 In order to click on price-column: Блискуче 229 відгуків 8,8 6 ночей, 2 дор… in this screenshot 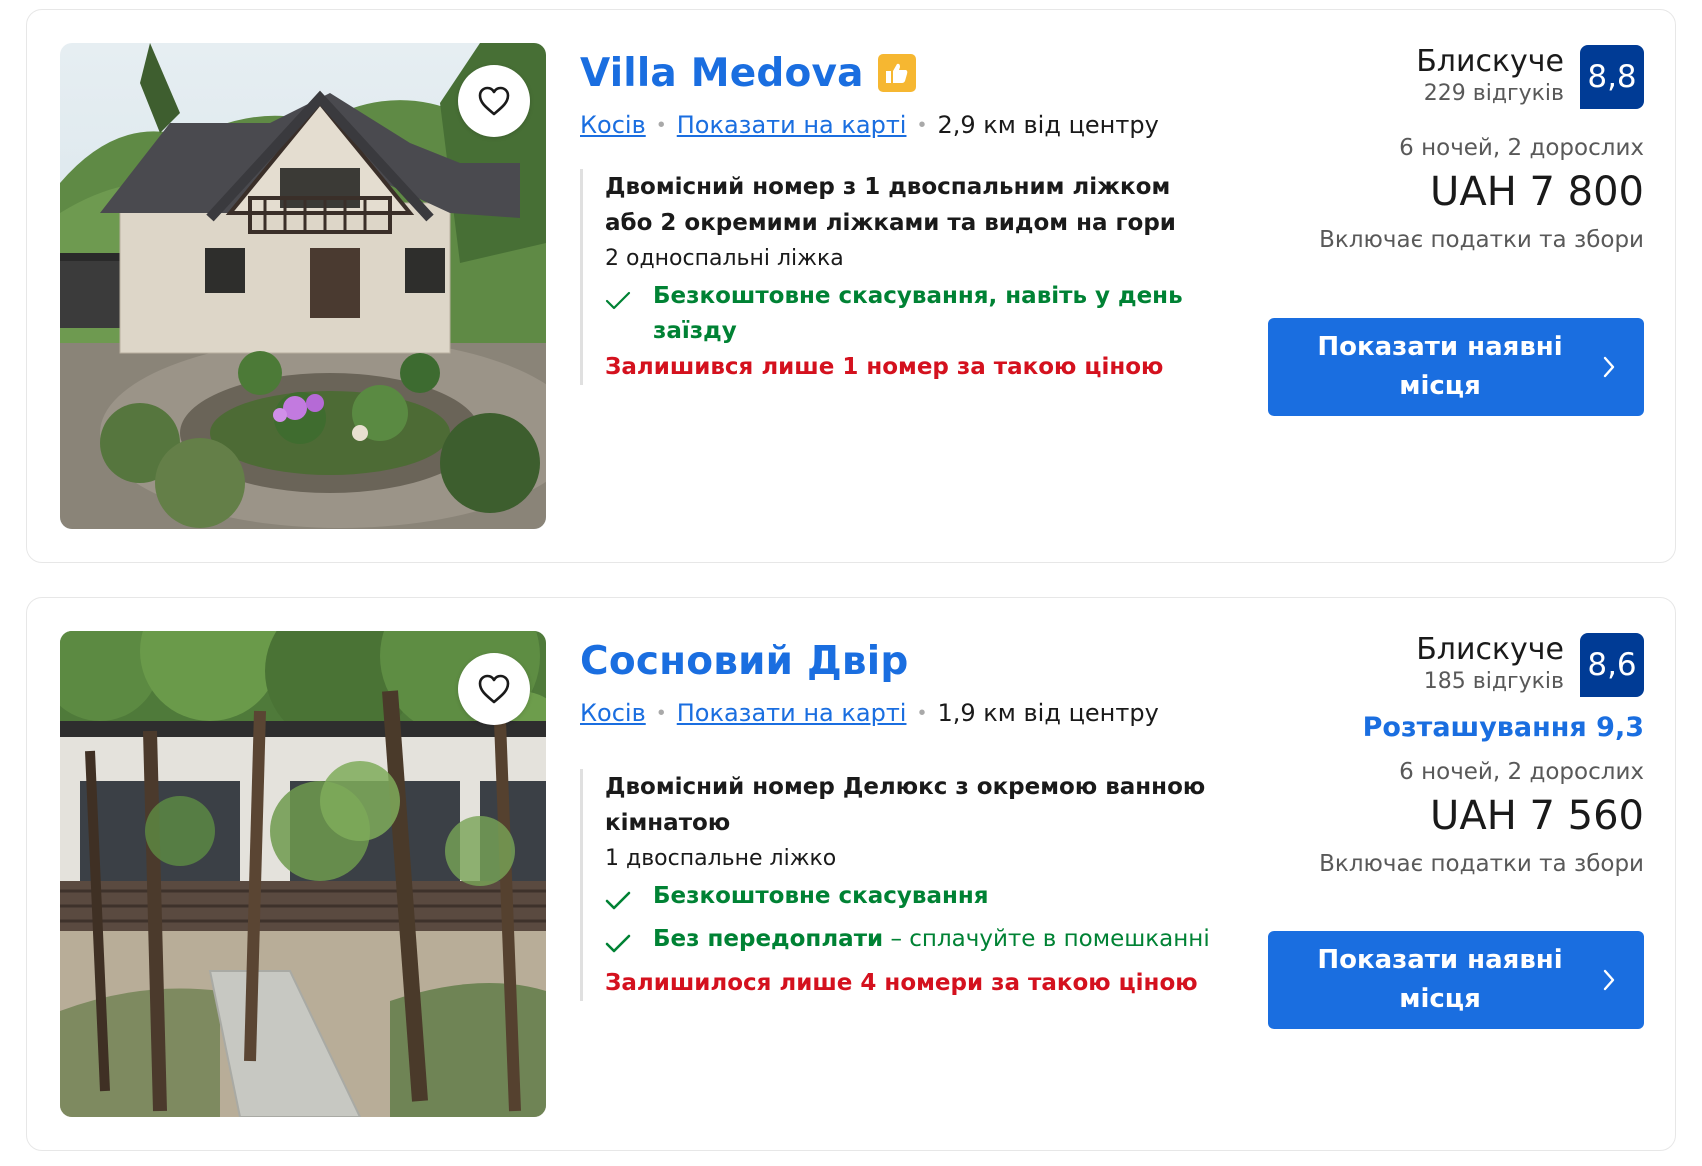, I will do `click(1454, 151)`.